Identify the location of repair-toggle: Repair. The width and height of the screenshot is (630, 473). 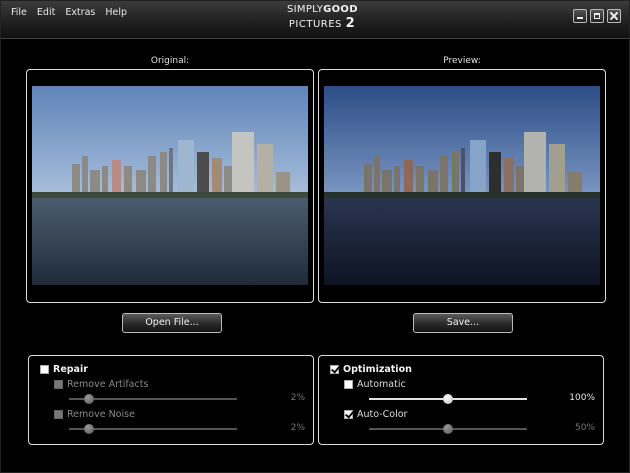
(64, 369).